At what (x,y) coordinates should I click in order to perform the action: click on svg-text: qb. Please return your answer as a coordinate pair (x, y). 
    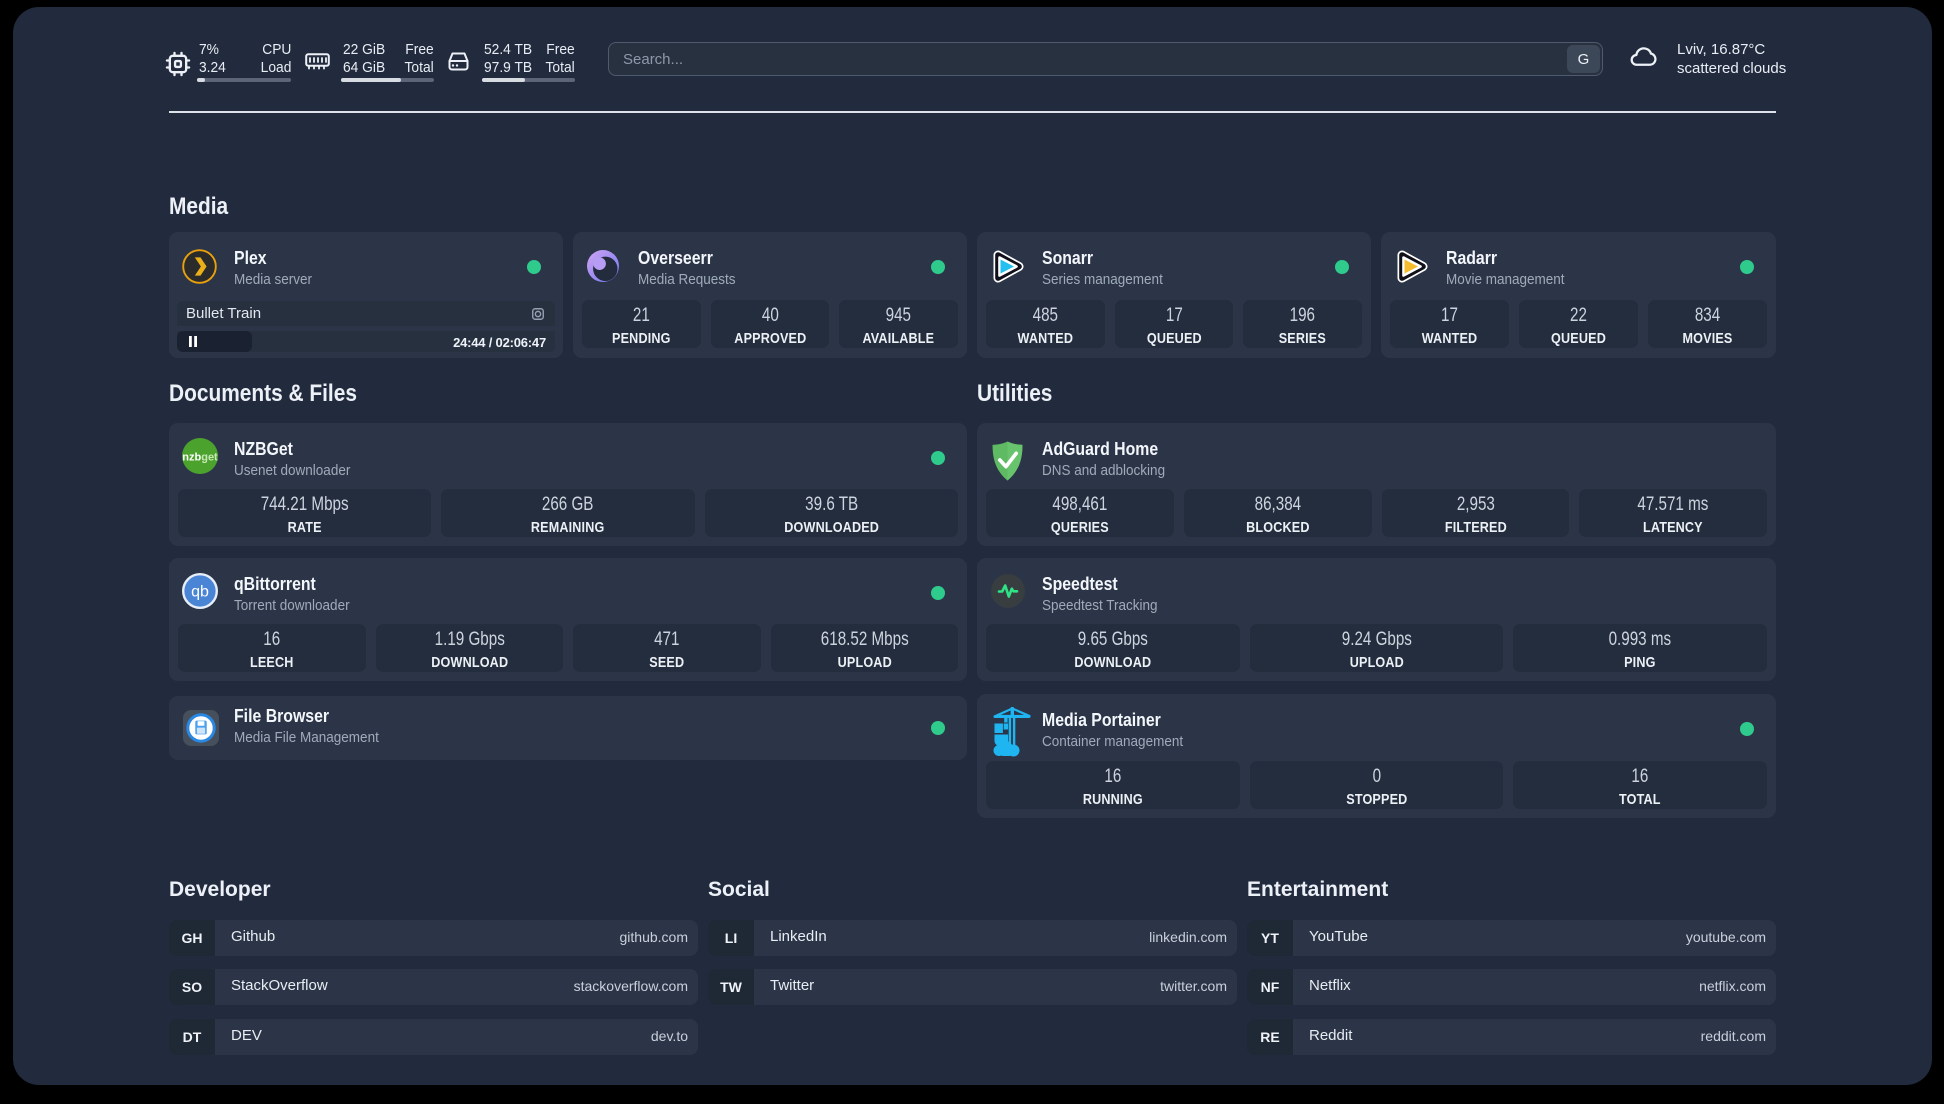
    Looking at the image, I should click on (200, 592).